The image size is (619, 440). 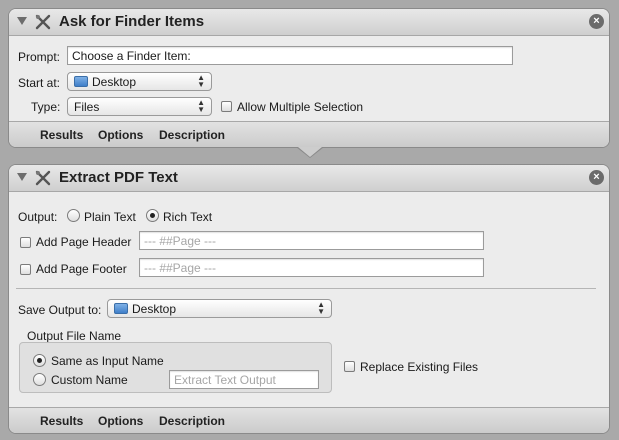 What do you see at coordinates (244, 379) in the screenshot?
I see `custom-name-field: Extract Text Output` at bounding box center [244, 379].